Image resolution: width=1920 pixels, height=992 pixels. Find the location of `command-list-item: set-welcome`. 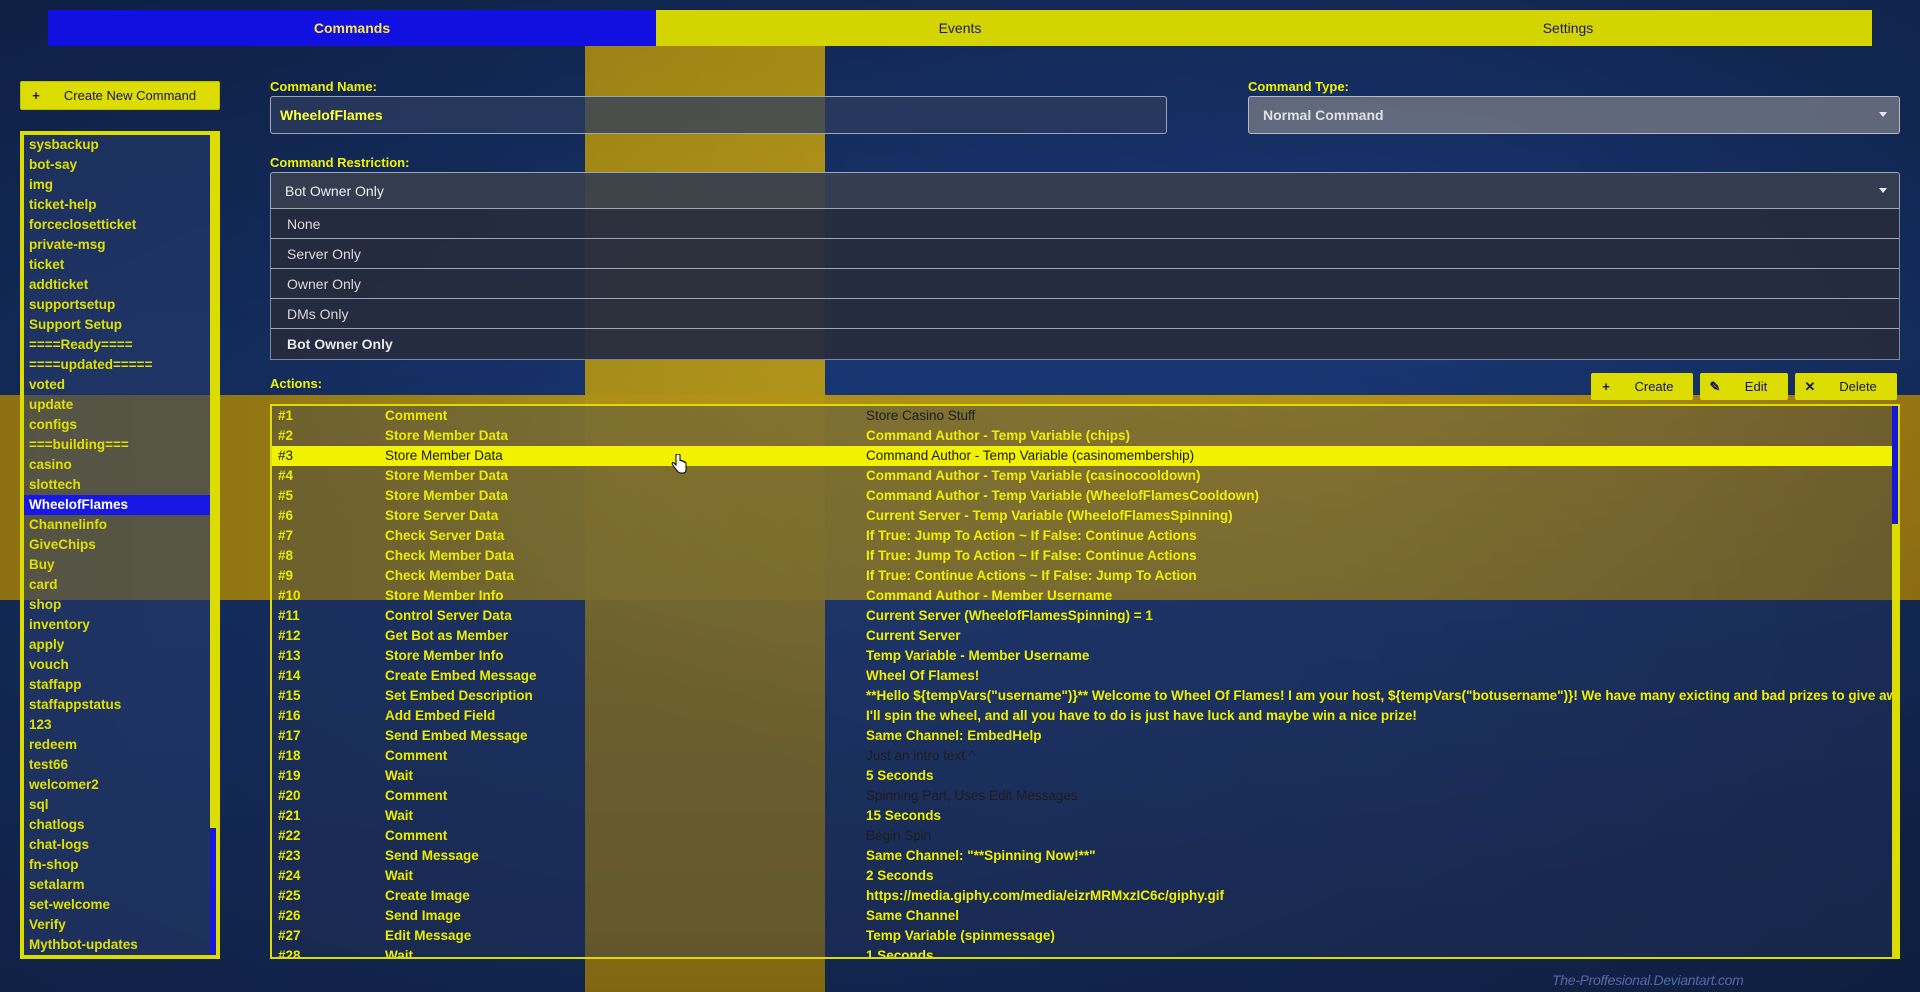

command-list-item: set-welcome is located at coordinates (117, 905).